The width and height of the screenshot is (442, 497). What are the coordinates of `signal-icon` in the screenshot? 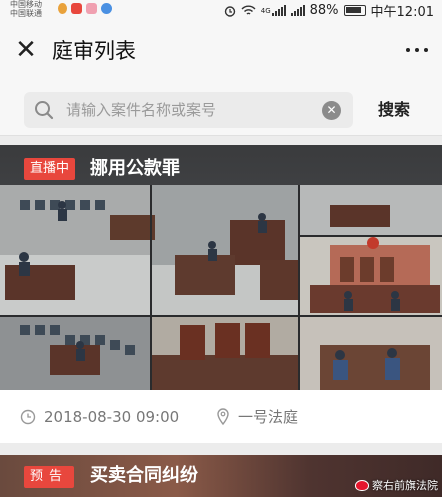 It's located at (278, 10).